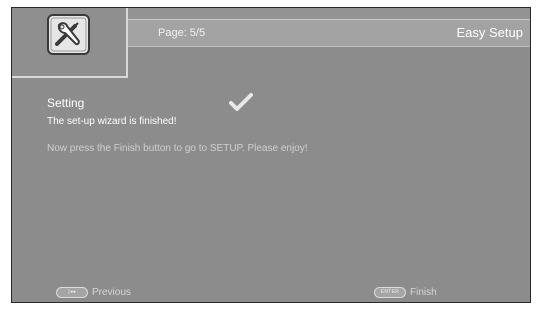  Describe the element at coordinates (241, 102) in the screenshot. I see `checkmark-icon` at that location.